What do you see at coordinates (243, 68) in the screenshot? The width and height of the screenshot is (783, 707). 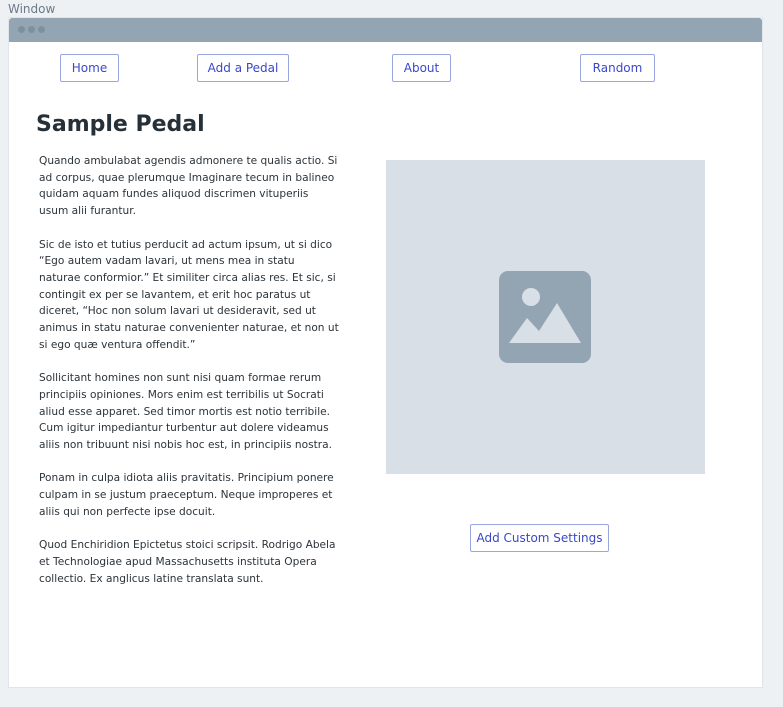 I see `nav-add-pedal-button: Add a Pedal` at bounding box center [243, 68].